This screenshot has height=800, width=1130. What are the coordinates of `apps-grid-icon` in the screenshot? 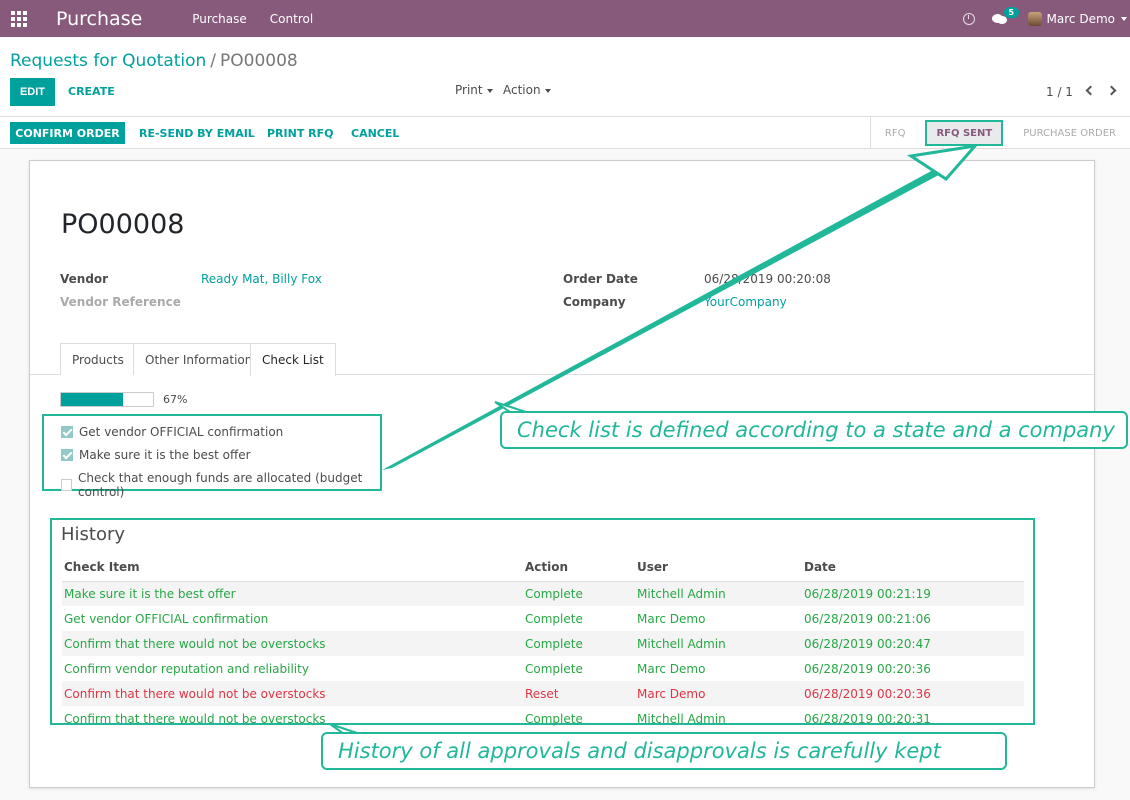 It's located at (19, 18).